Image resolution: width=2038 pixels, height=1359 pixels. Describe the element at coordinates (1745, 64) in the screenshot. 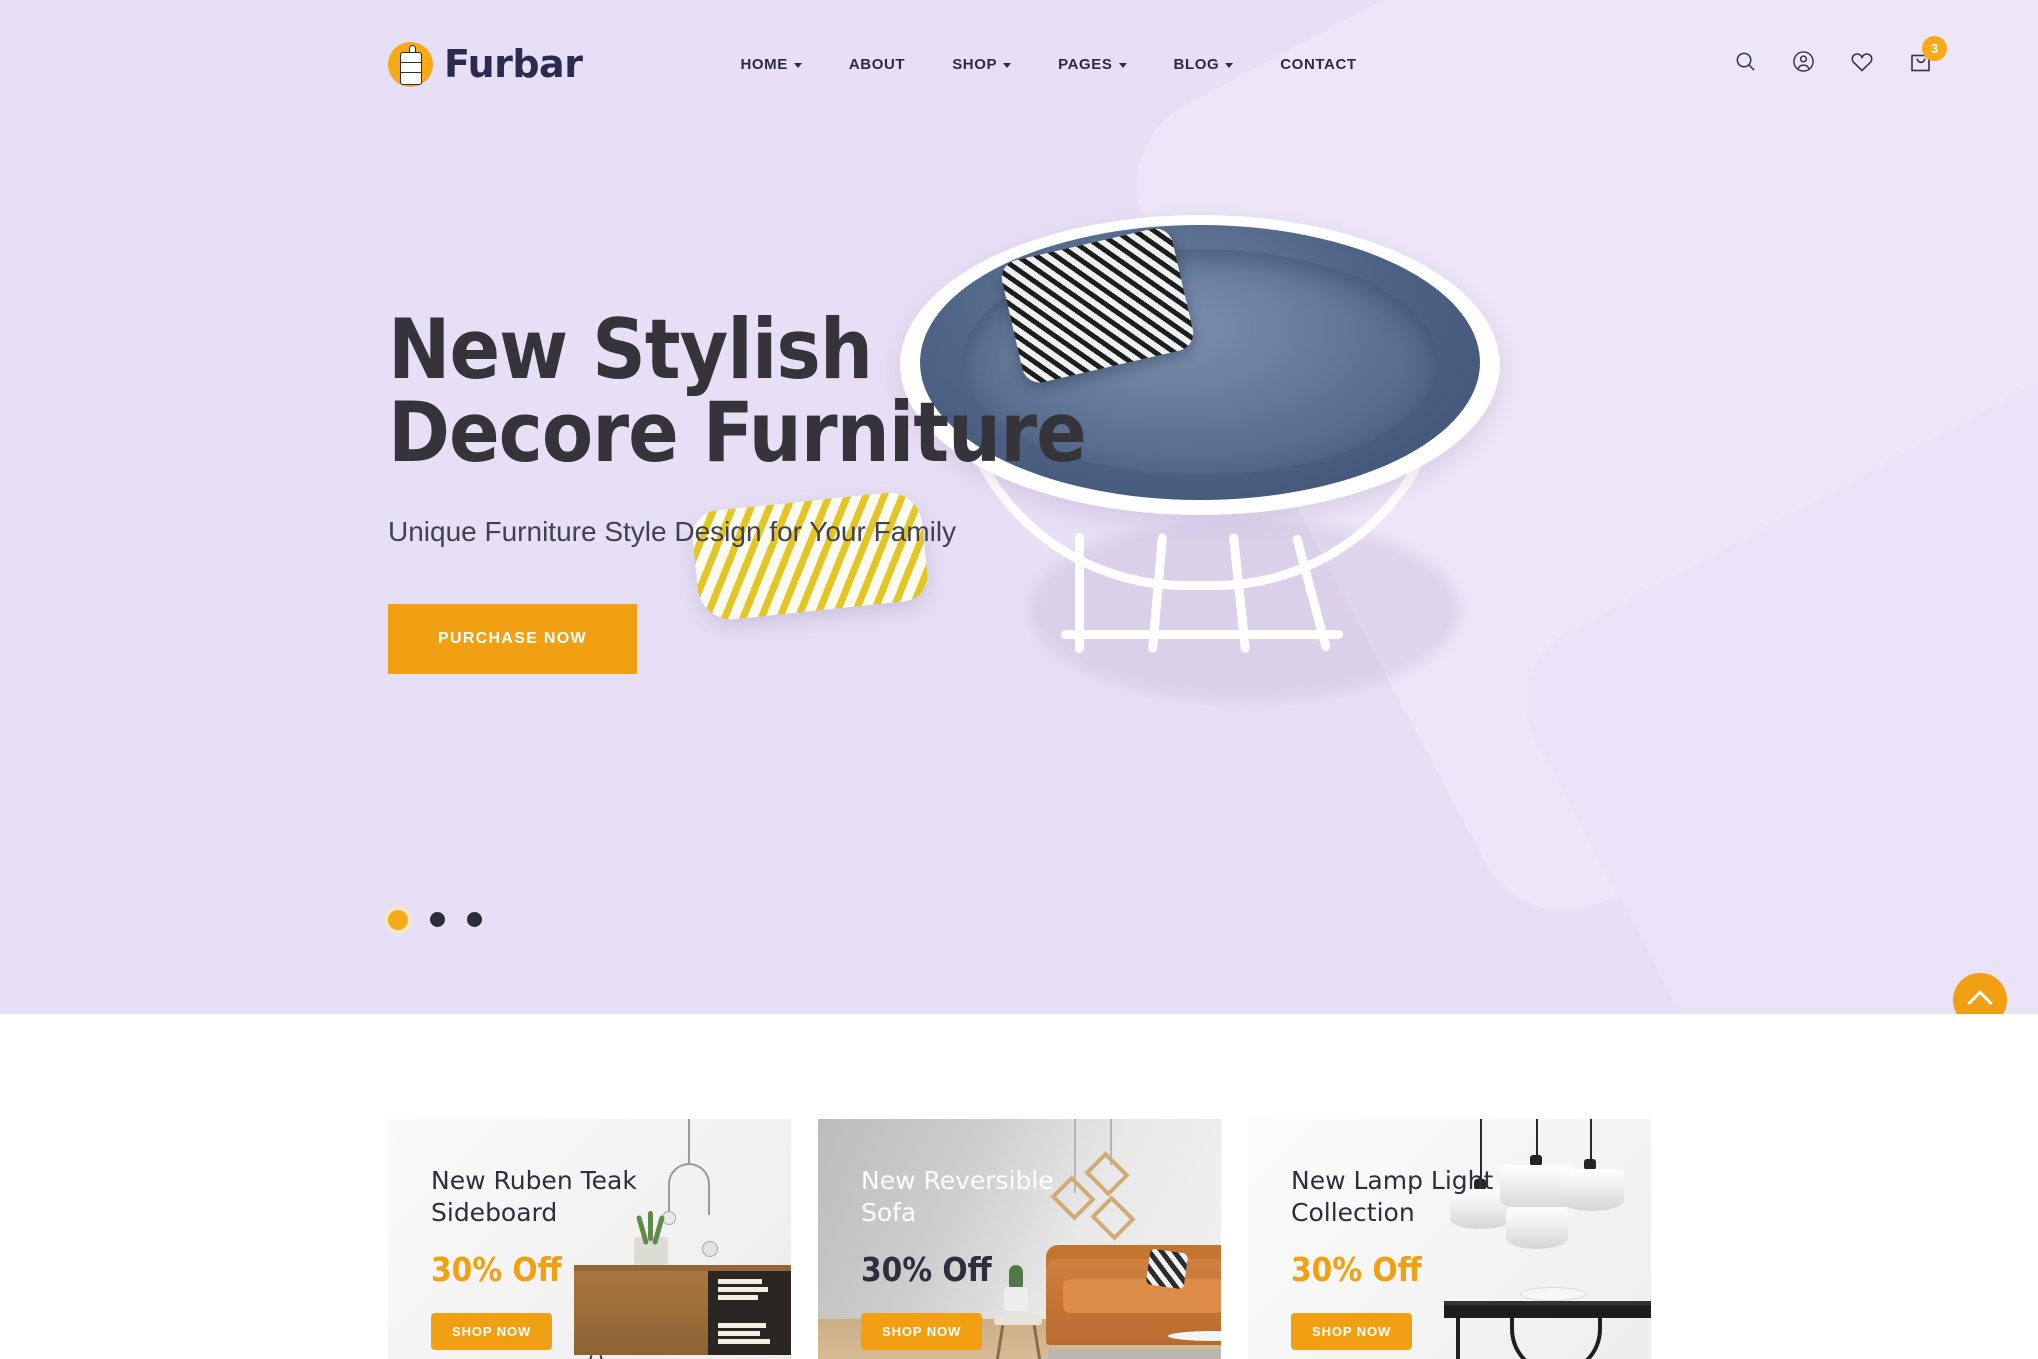

I see `search-icon` at that location.